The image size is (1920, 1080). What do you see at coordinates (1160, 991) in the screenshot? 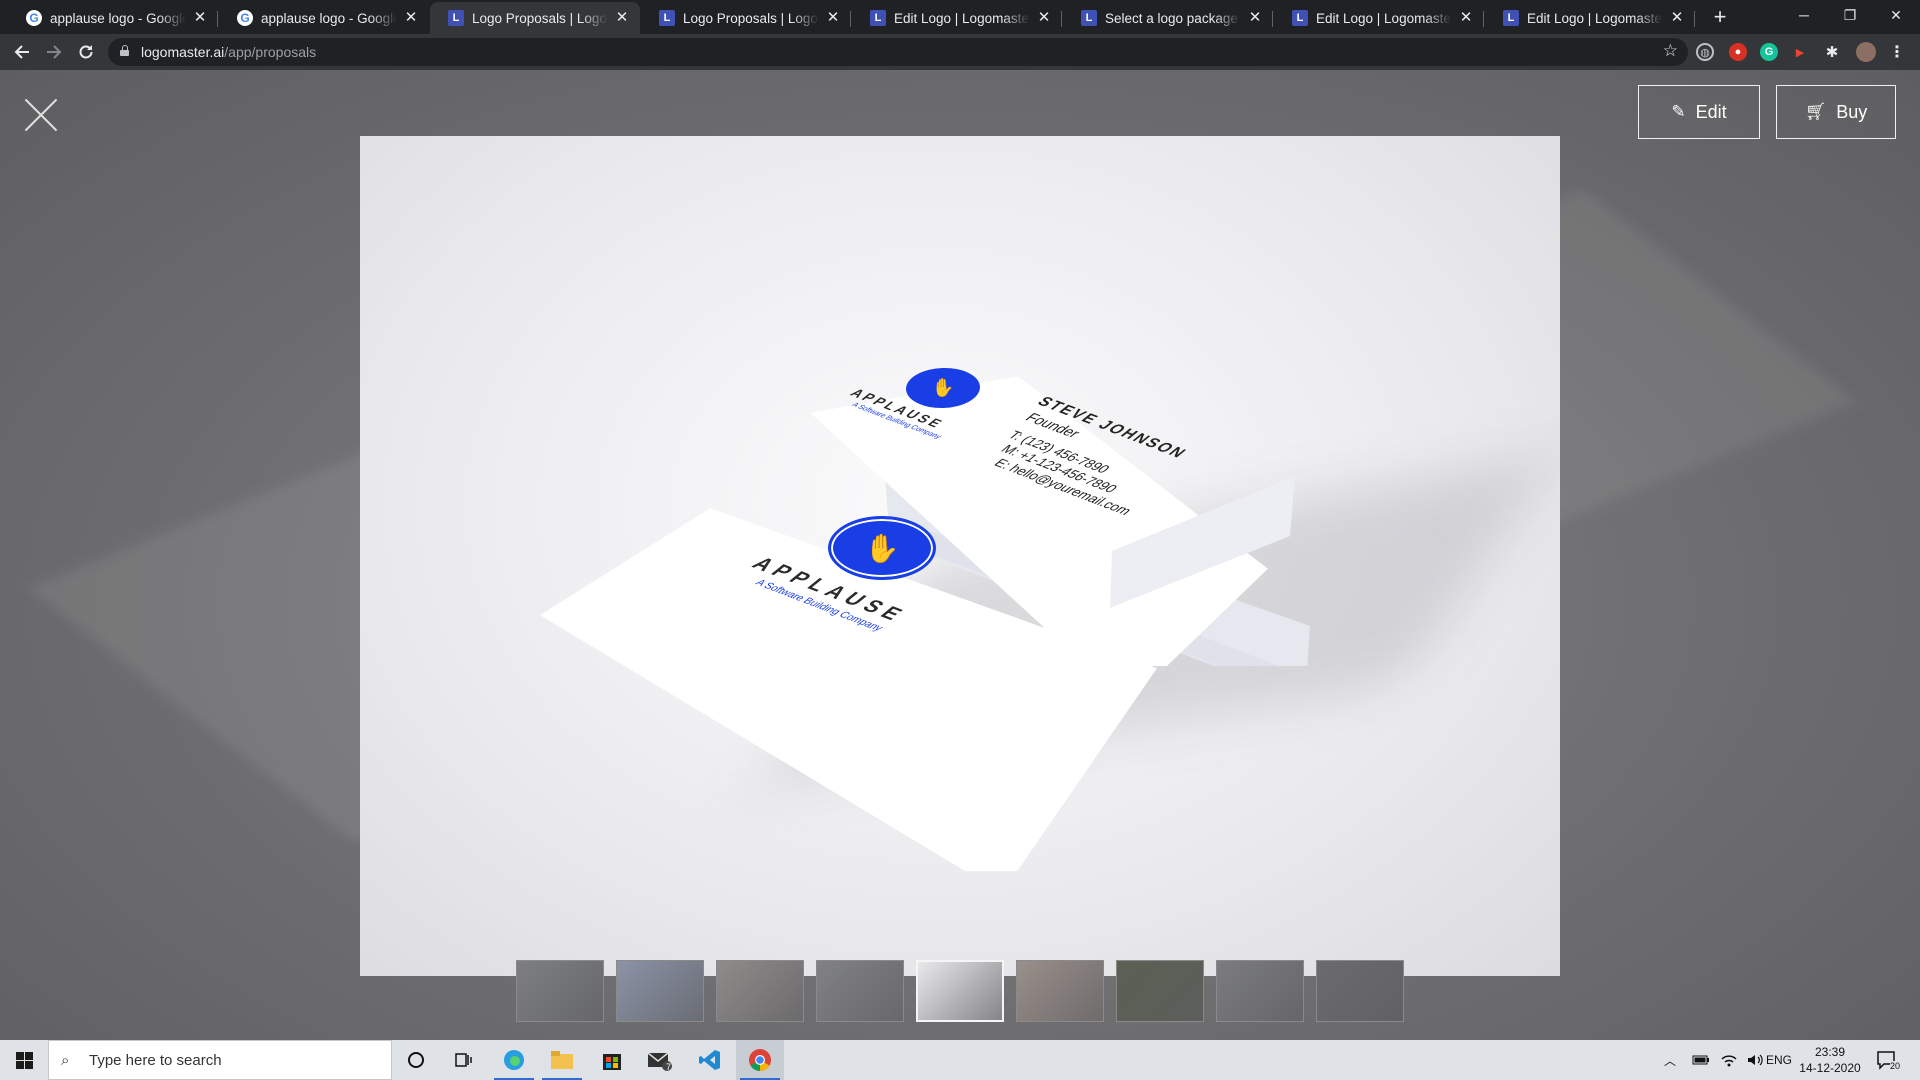
I see `thumbnail-storefront-mockup` at bounding box center [1160, 991].